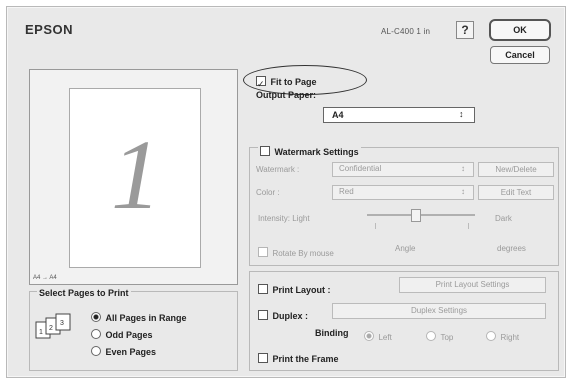 This screenshot has width=572, height=385. What do you see at coordinates (491, 335) in the screenshot?
I see `binding-right-indicator` at bounding box center [491, 335].